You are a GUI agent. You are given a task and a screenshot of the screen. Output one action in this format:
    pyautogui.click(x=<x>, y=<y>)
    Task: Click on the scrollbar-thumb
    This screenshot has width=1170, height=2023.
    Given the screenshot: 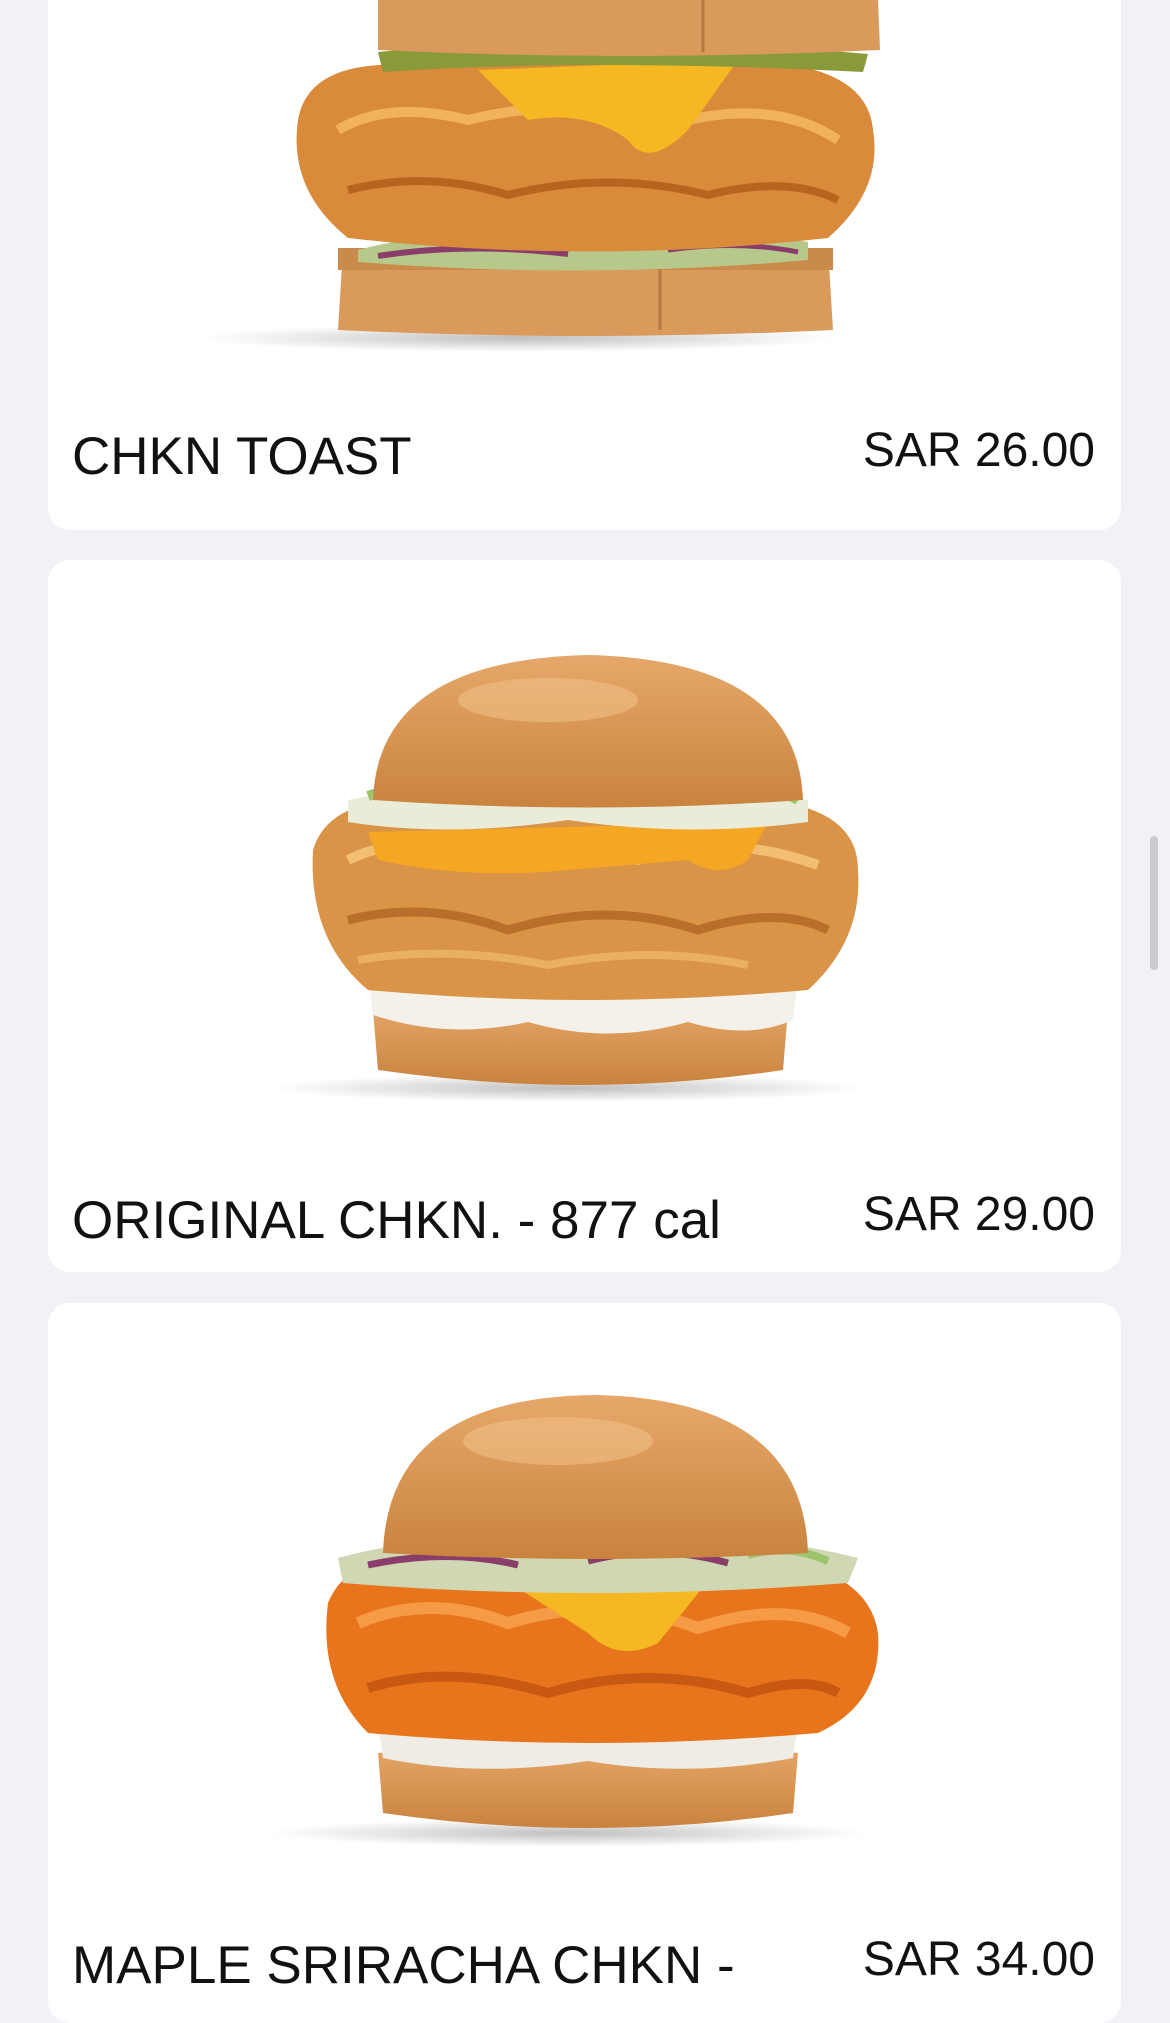 What is the action you would take?
    pyautogui.click(x=1154, y=903)
    